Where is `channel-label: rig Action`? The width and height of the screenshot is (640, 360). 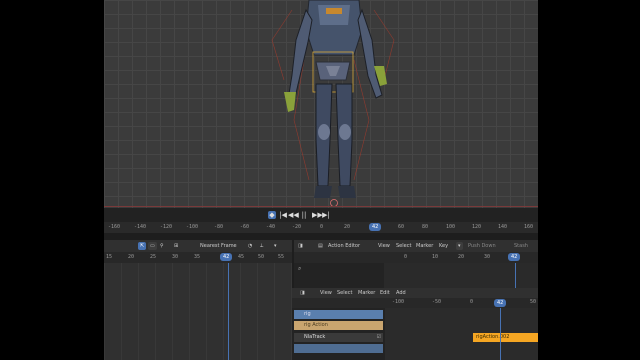 channel-label: rig Action is located at coordinates (316, 325).